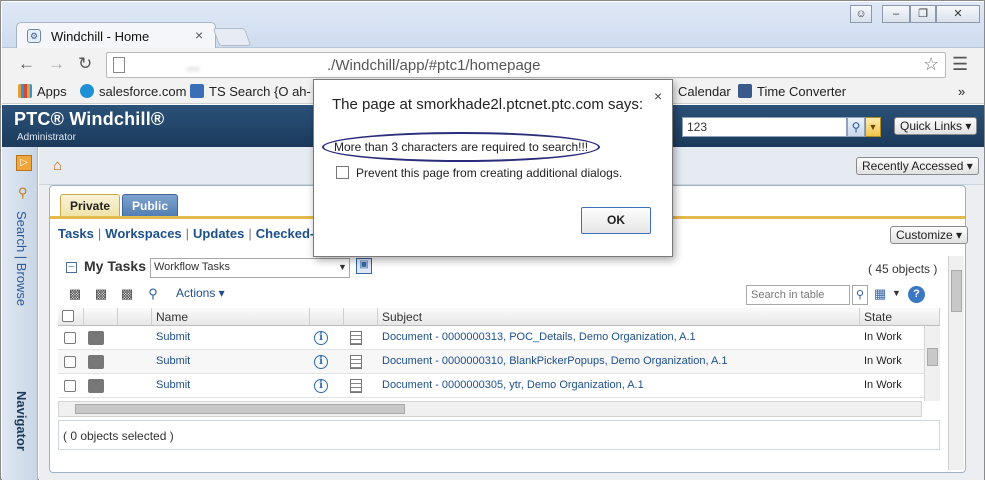 The image size is (985, 480). I want to click on task-view-select: Workflow Tasks, so click(250, 268).